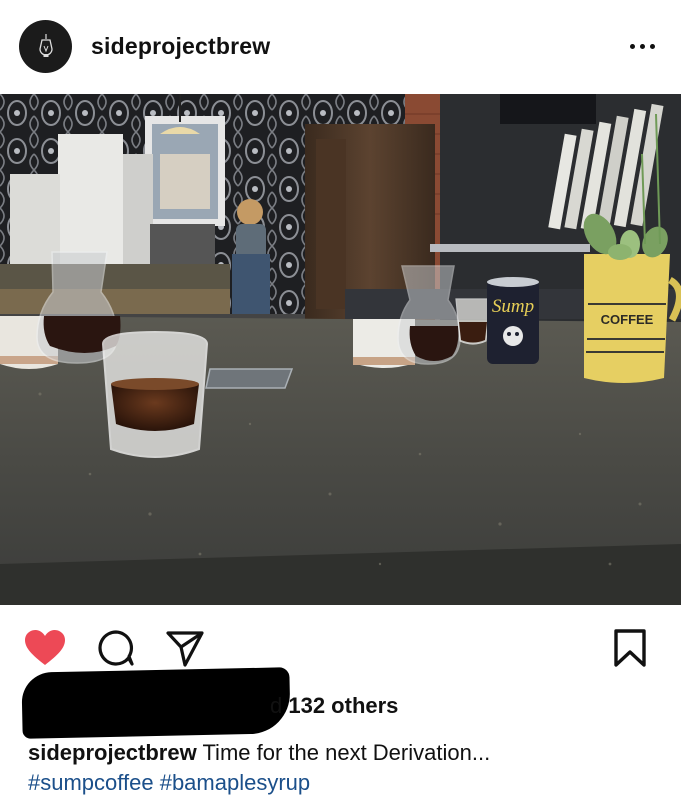  Describe the element at coordinates (334, 706) in the screenshot. I see `likes-count: d 132 others` at that location.